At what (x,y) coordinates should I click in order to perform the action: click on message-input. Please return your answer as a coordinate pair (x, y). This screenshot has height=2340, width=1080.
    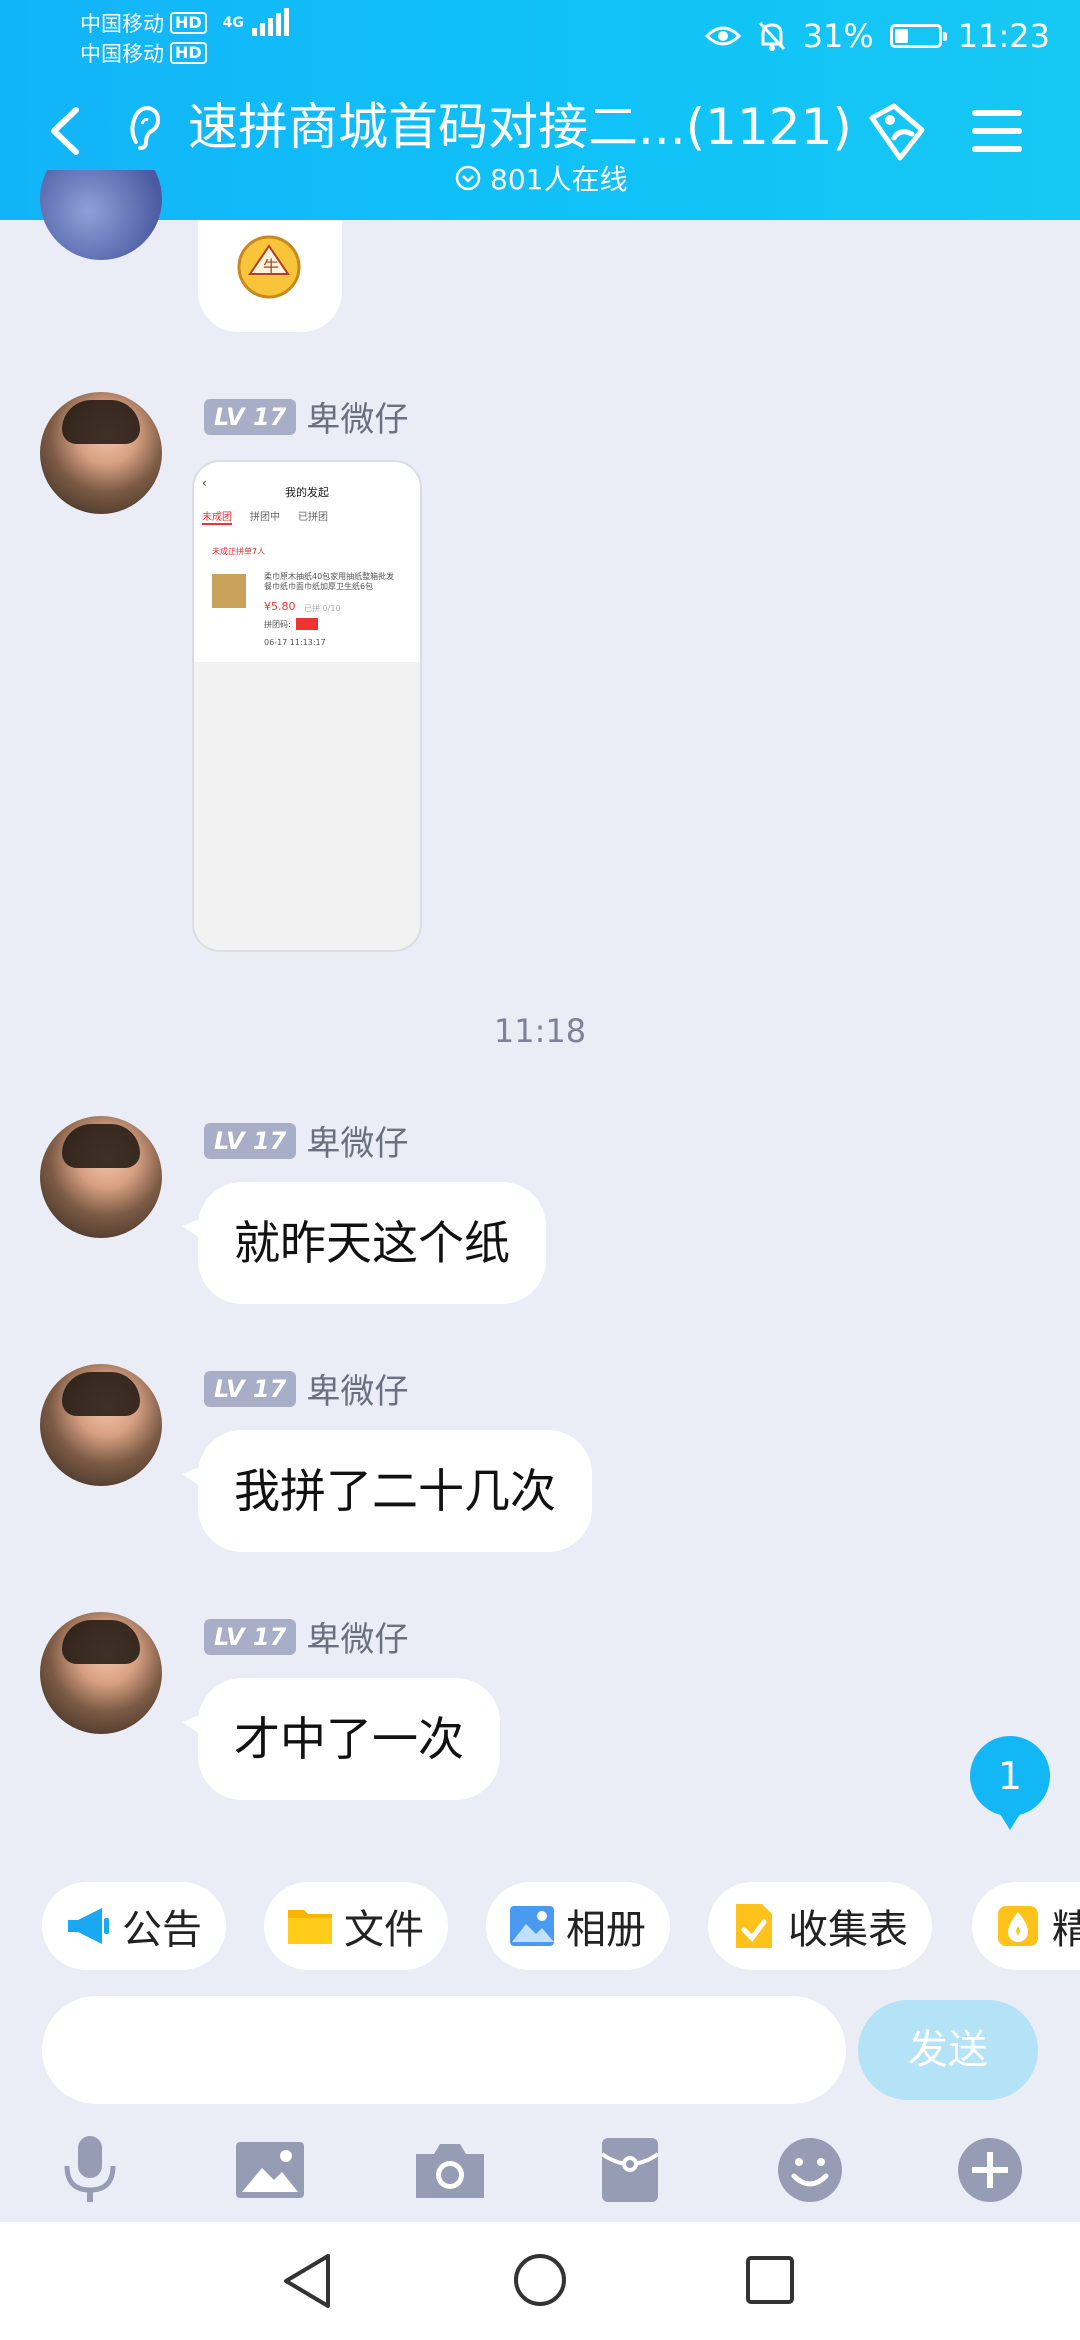
    Looking at the image, I should click on (444, 2050).